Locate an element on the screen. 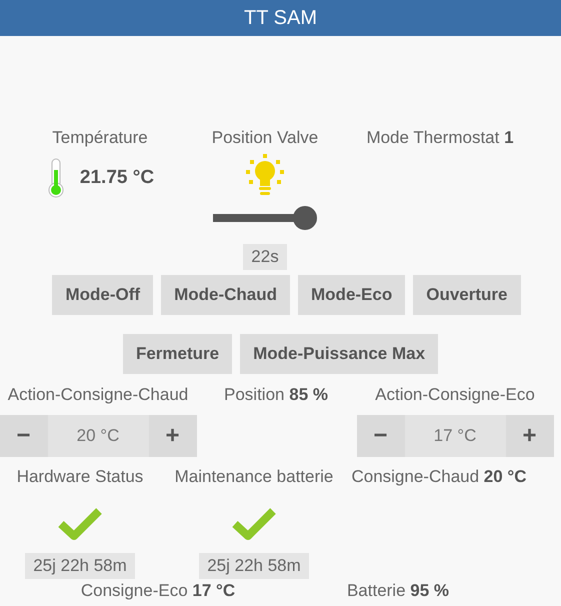 The height and width of the screenshot is (606, 561). mode-button: Mode-Eco is located at coordinates (352, 295).